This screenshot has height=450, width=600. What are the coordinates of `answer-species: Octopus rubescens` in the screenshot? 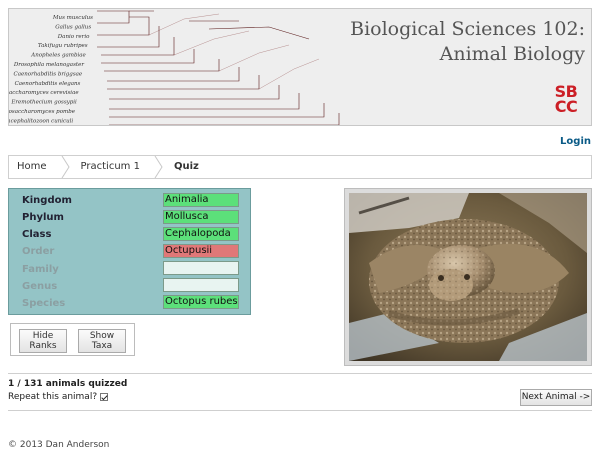 It's located at (201, 302).